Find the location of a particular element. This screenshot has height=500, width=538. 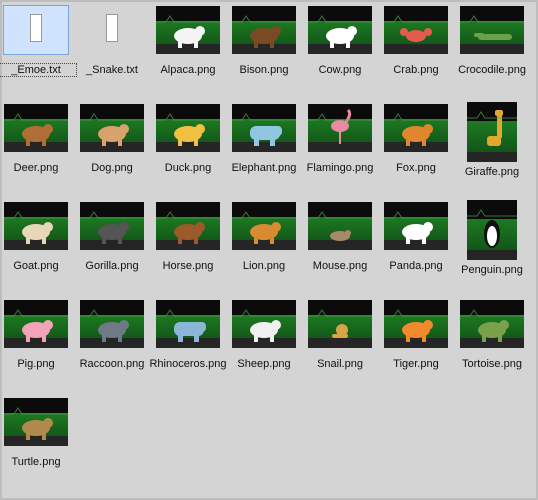

text-file-icon is located at coordinates (36, 30).